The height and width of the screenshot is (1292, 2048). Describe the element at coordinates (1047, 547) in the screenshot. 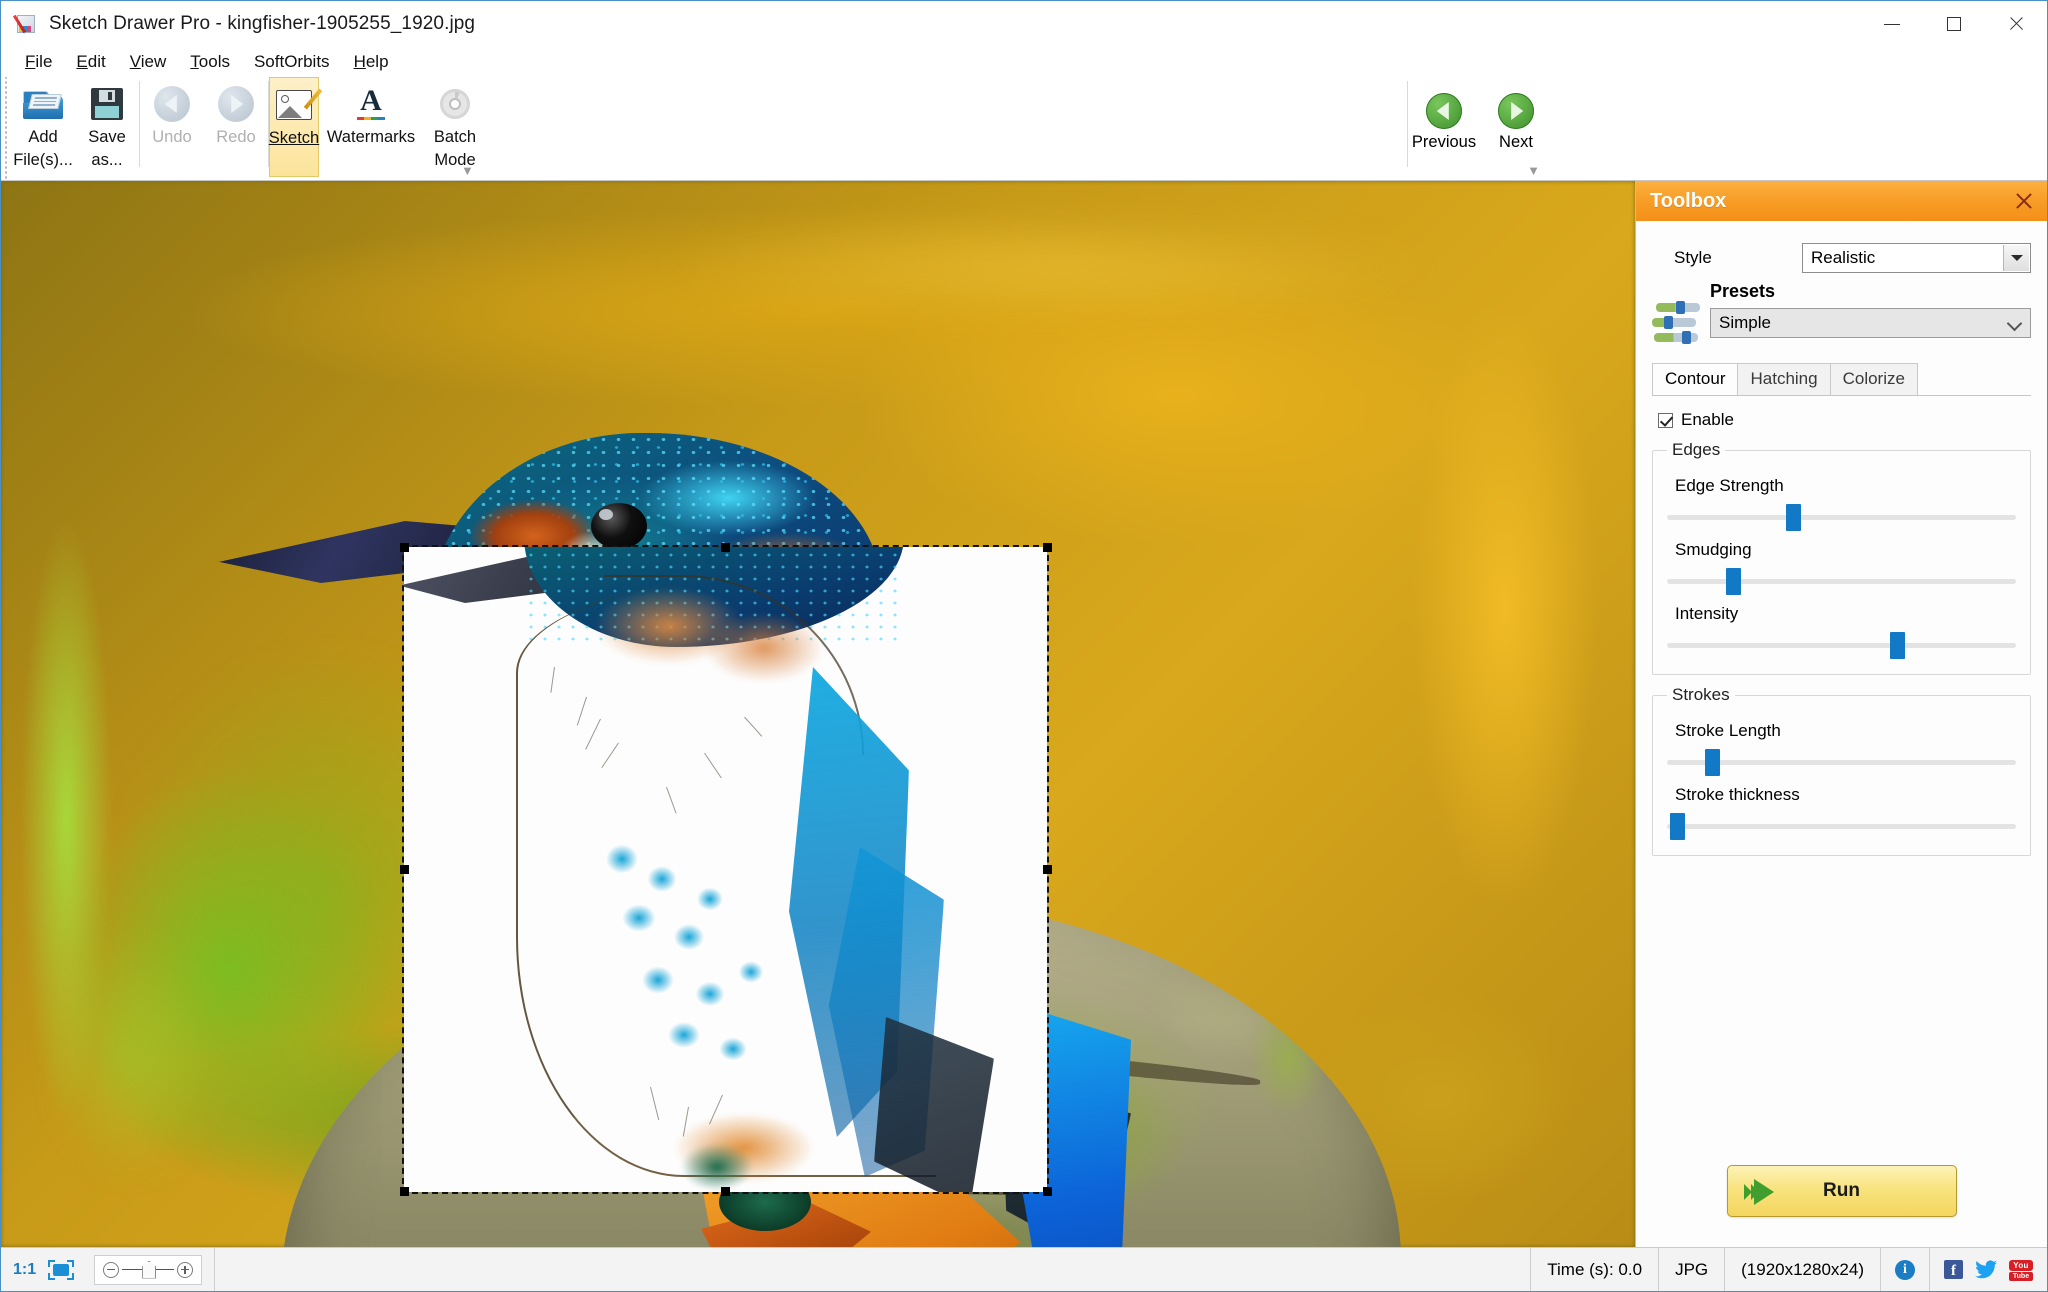

I see `selection-handle-ne` at that location.